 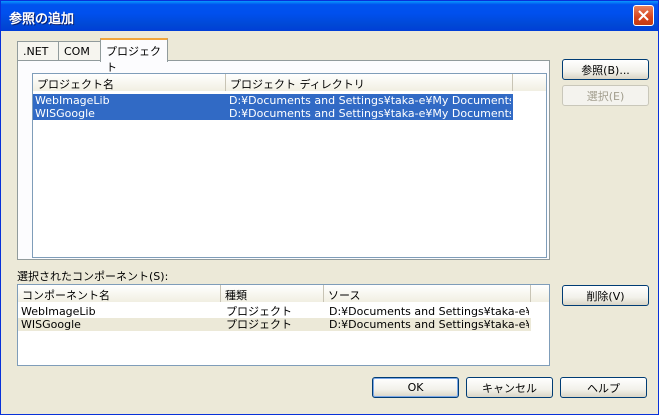 I want to click on tab-project: プロジェクト, so click(x=134, y=56).